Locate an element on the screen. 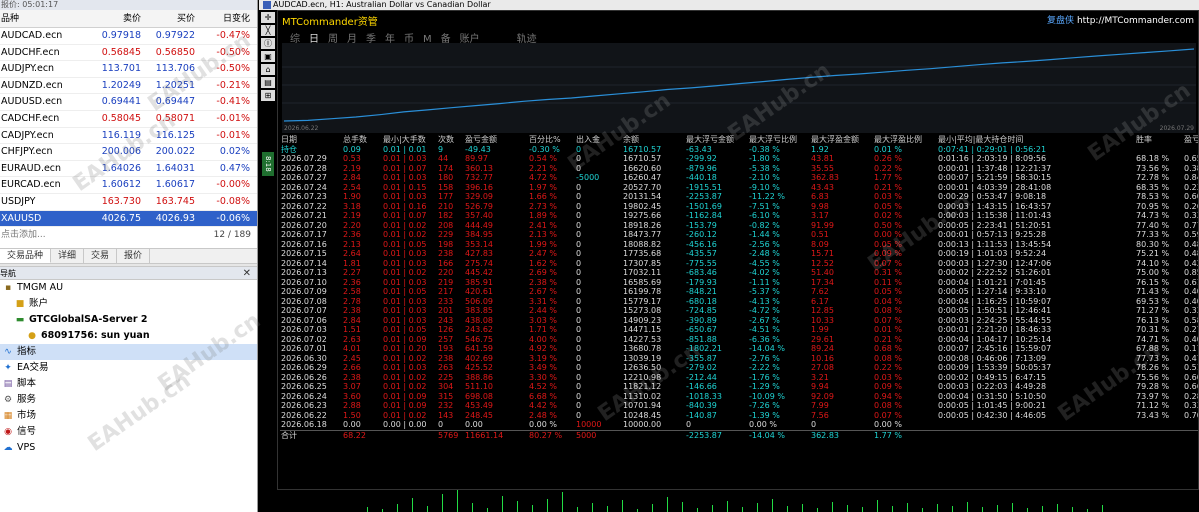  market-watch-row: CADCHF.ecn 0.58045 0.58071 -0.01% is located at coordinates (128, 119).